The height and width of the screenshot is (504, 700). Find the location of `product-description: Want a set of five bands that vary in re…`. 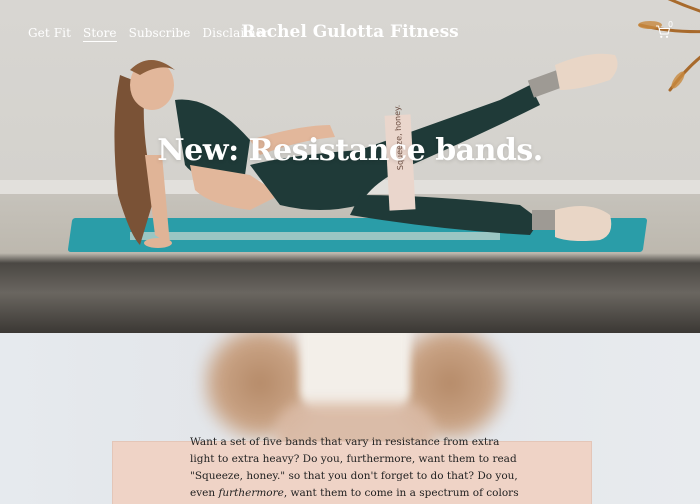

product-description: Want a set of five bands that vary in re… is located at coordinates (355, 468).